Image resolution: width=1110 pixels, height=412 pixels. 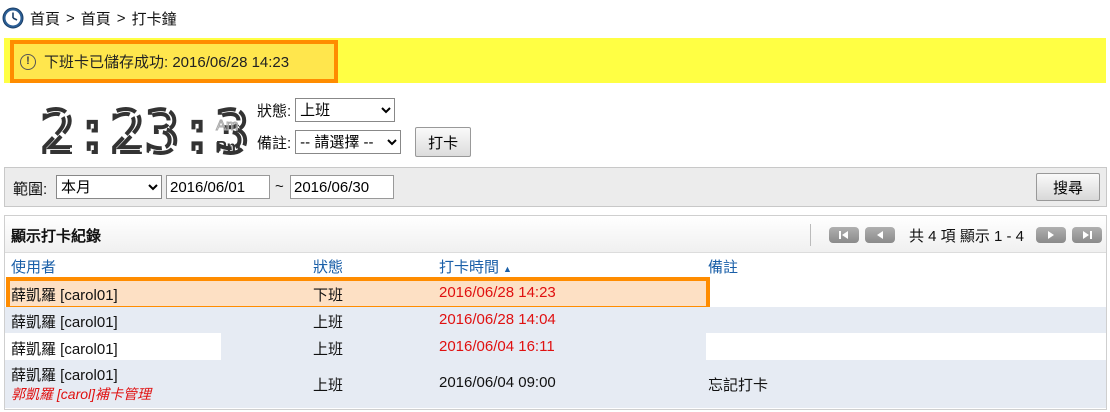 I want to click on table-row: 薛凱羅 [carol01] 下班 2016/06/28 14:23, so click(x=555, y=293).